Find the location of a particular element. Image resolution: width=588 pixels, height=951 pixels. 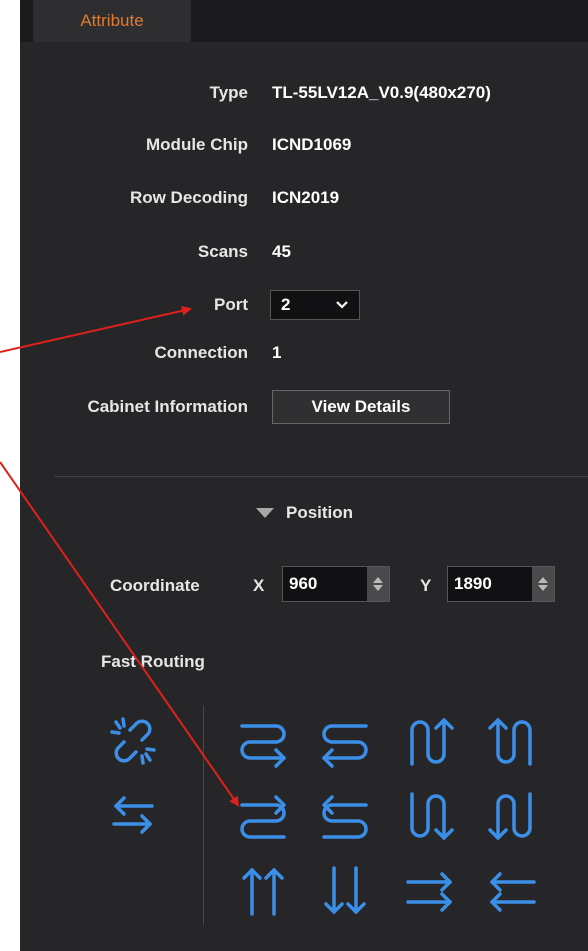

annotation-arrow-routing is located at coordinates (120, 634).